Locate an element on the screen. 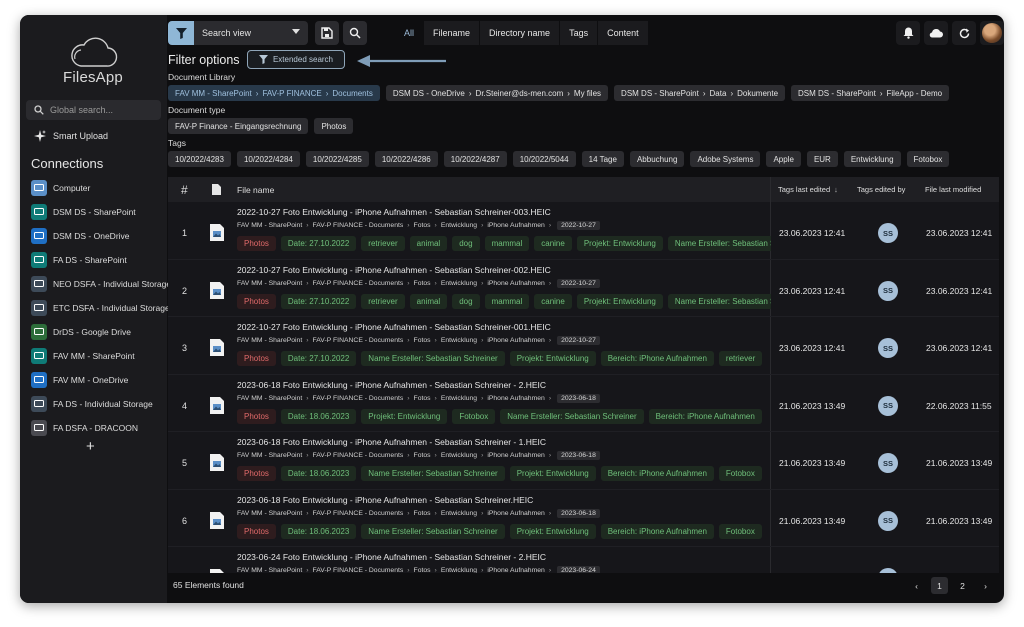 This screenshot has height=627, width=1024. tag-filter-chip: 10/2022/4284 is located at coordinates (268, 159).